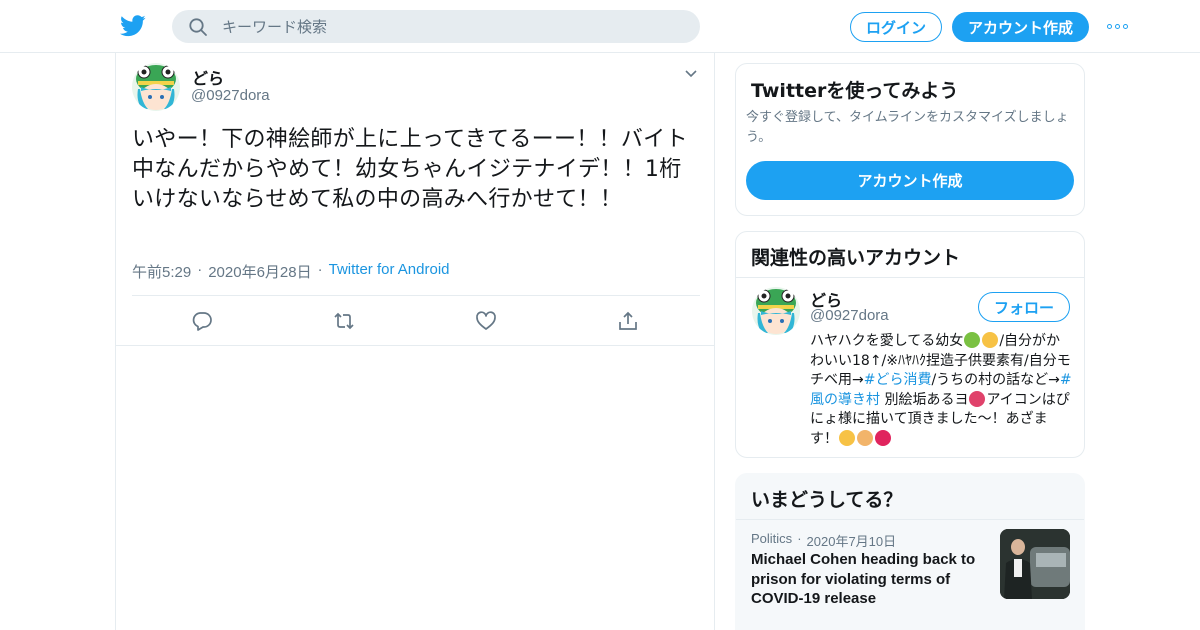 The image size is (1200, 630). I want to click on tweet-source-link: Twitter for Android, so click(389, 271).